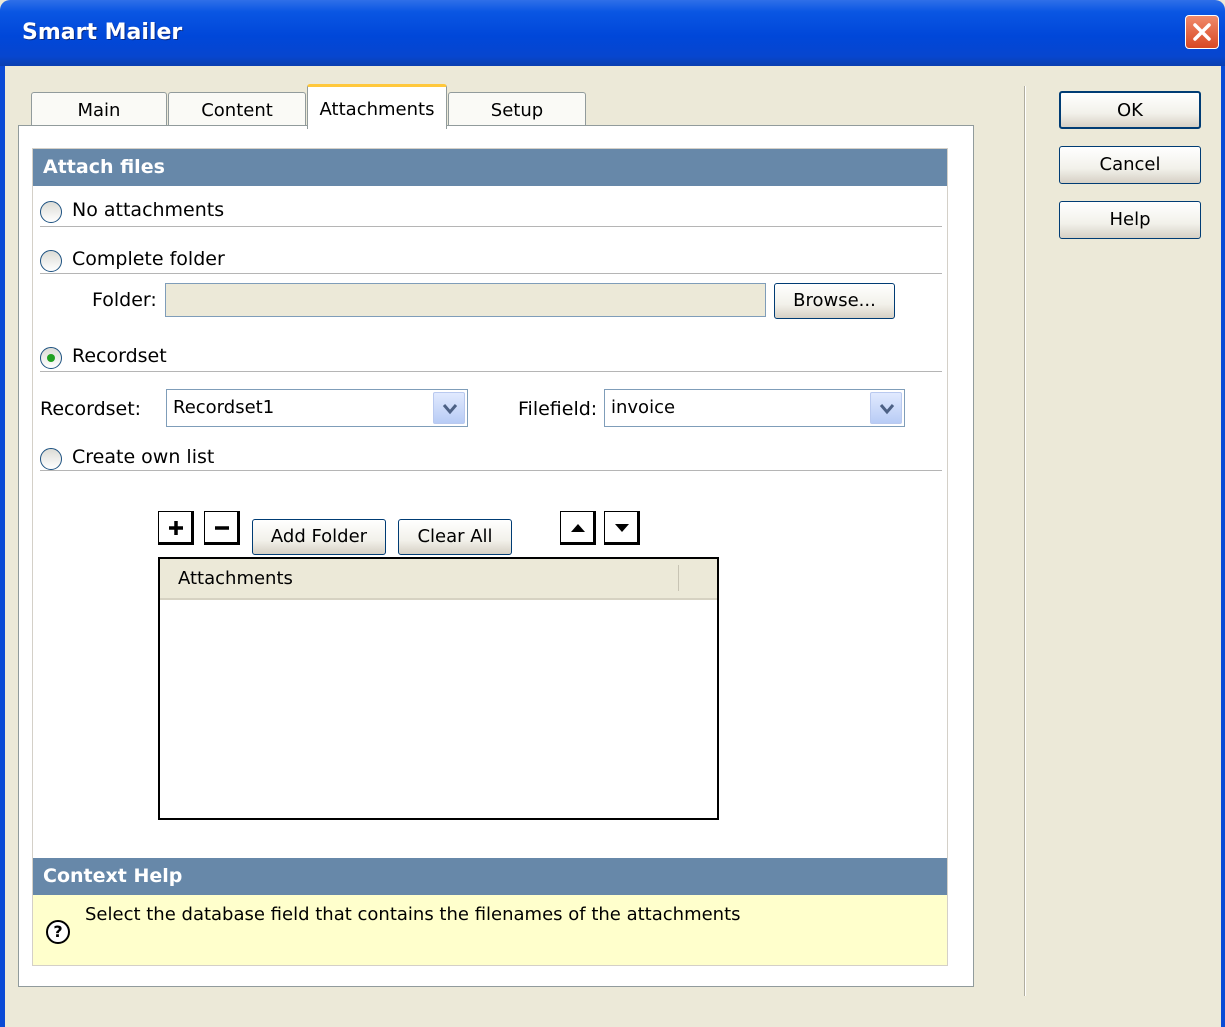 The width and height of the screenshot is (1225, 1027). I want to click on close-button, so click(1202, 32).